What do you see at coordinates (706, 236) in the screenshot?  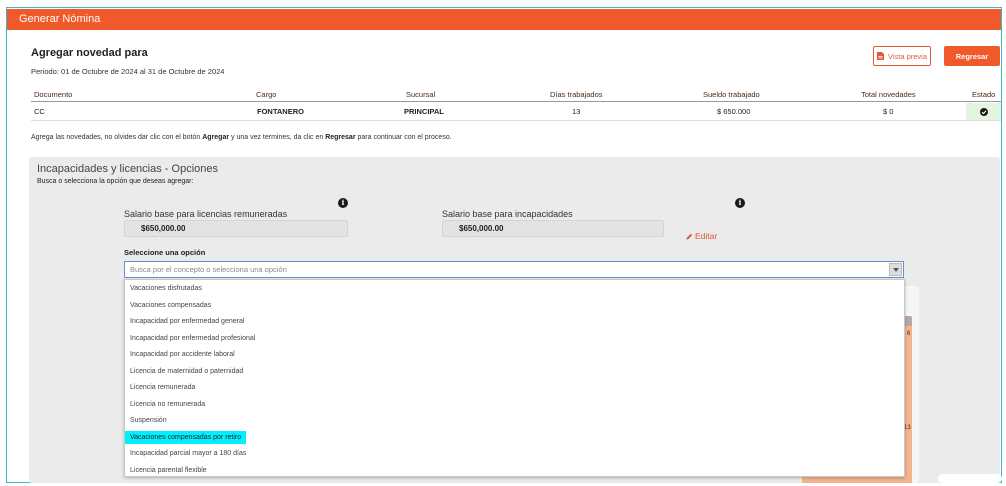 I see `edit-link-label: Editar` at bounding box center [706, 236].